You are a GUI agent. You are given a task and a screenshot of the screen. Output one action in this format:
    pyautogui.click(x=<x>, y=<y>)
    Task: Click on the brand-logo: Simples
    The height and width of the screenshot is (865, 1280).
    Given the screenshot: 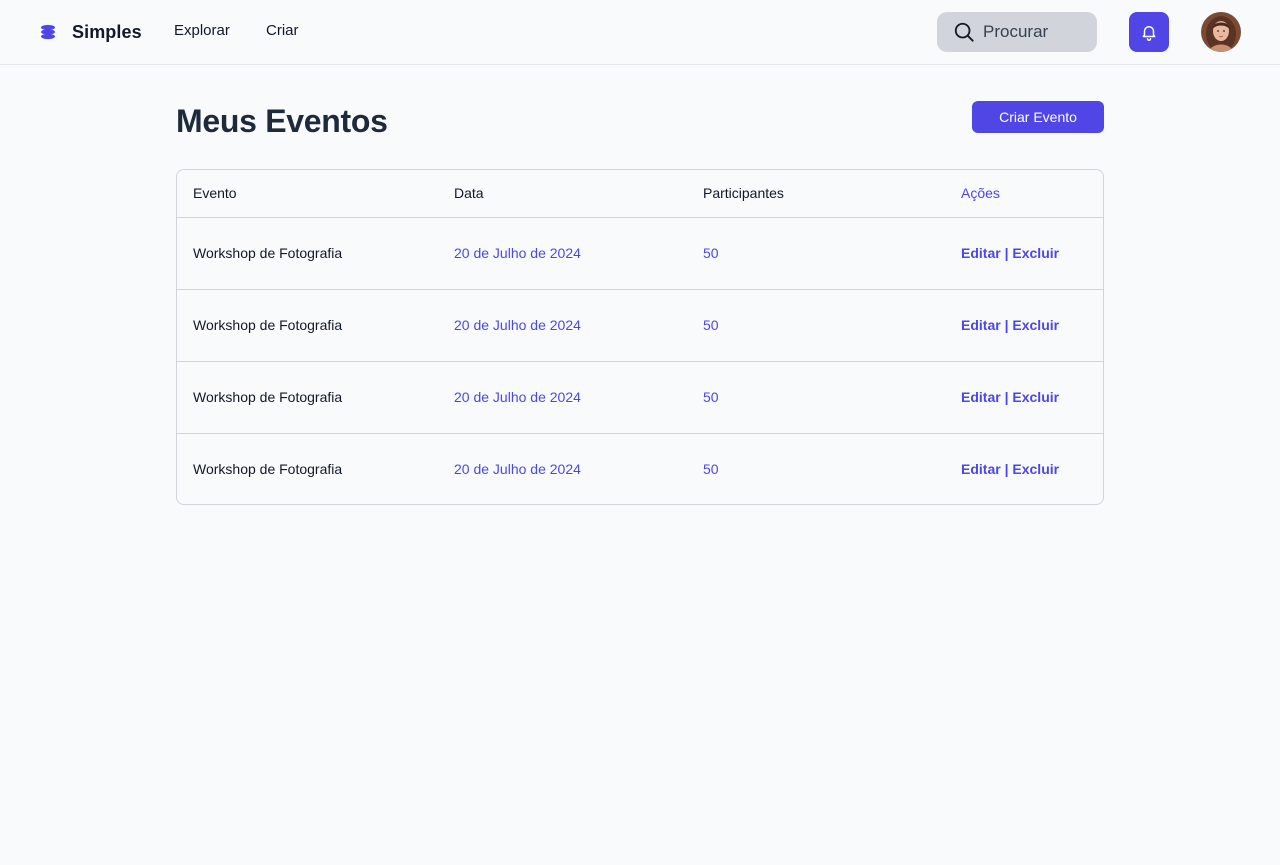 What is the action you would take?
    pyautogui.click(x=91, y=32)
    